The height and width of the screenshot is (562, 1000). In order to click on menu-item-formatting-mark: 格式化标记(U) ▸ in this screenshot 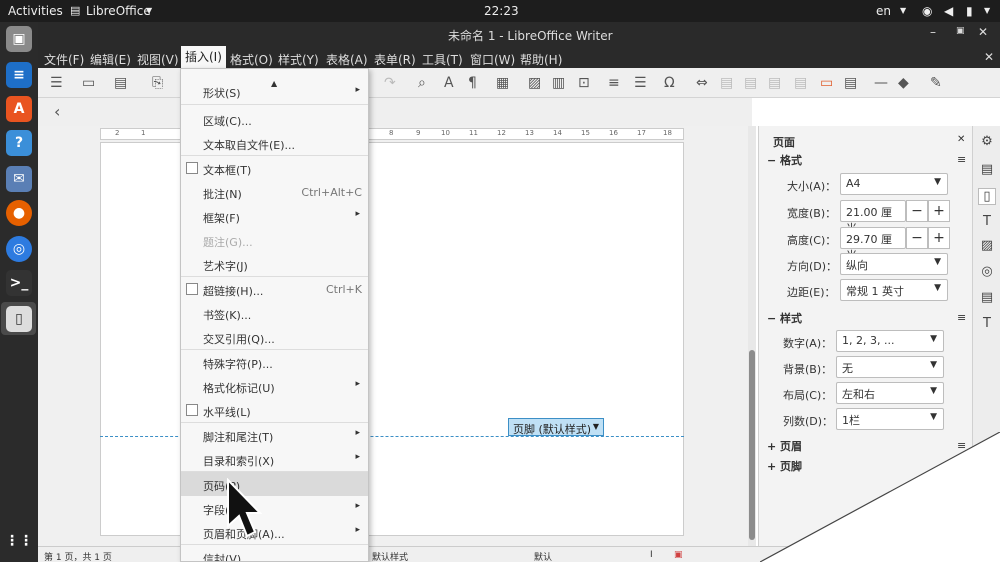, I will do `click(274, 386)`.